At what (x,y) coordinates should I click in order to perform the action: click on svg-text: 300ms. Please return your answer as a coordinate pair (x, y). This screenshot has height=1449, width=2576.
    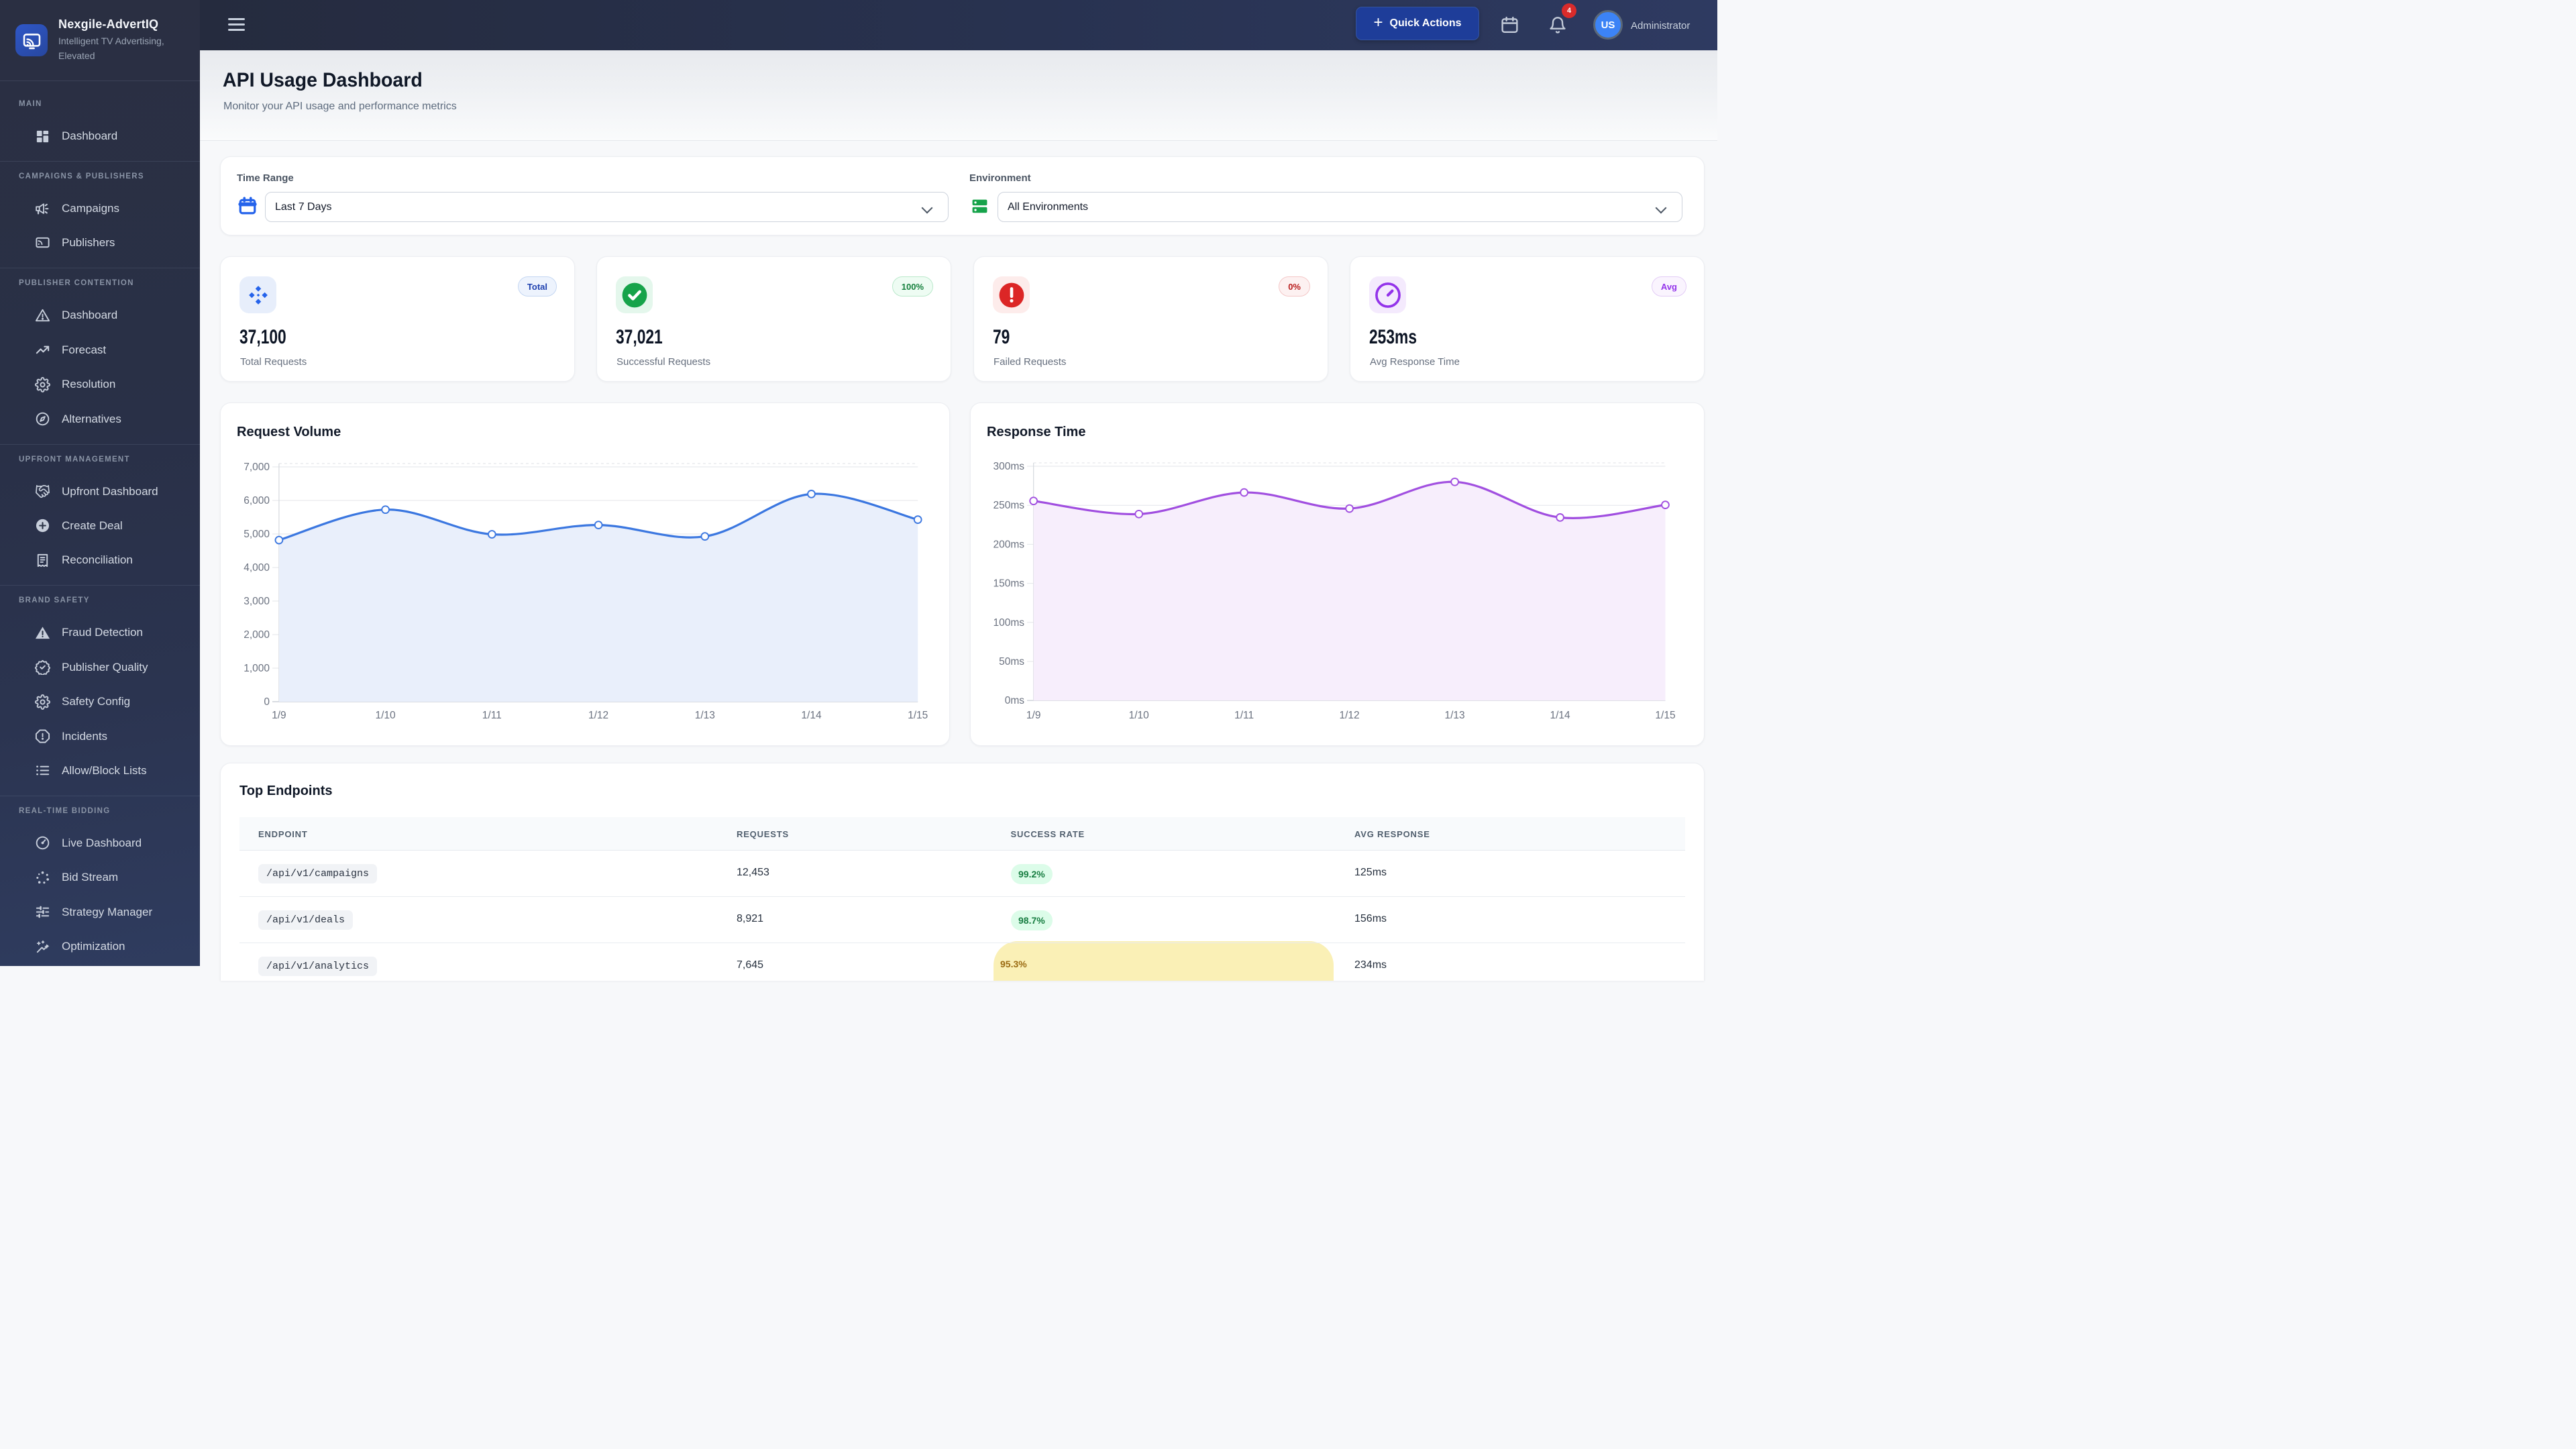
    Looking at the image, I should click on (1008, 466).